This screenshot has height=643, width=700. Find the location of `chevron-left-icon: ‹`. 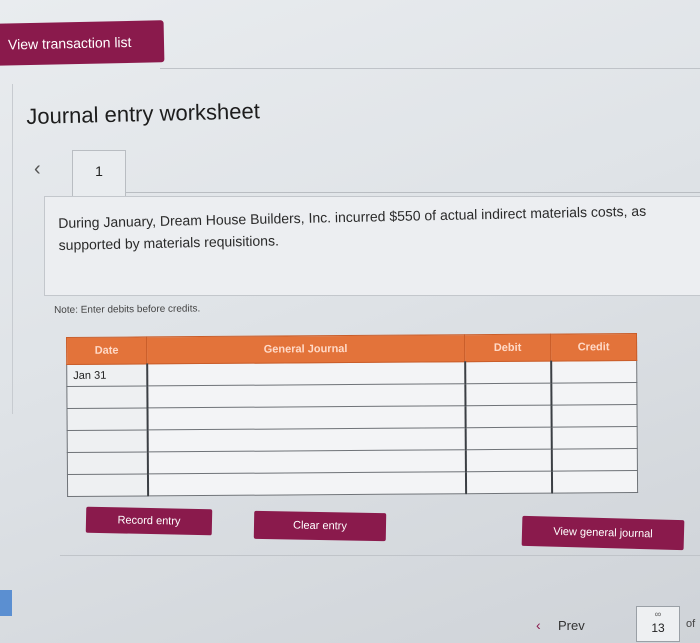

chevron-left-icon: ‹ is located at coordinates (37, 169).